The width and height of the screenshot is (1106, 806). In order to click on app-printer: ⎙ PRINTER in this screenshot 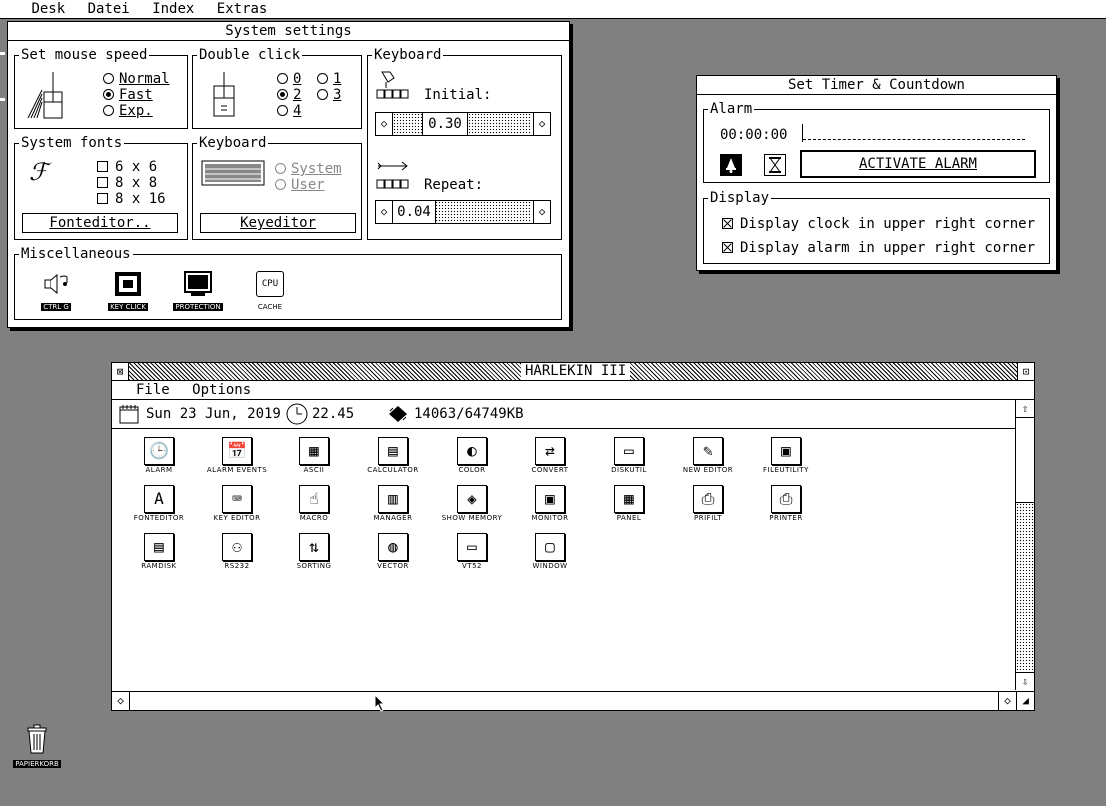, I will do `click(786, 503)`.